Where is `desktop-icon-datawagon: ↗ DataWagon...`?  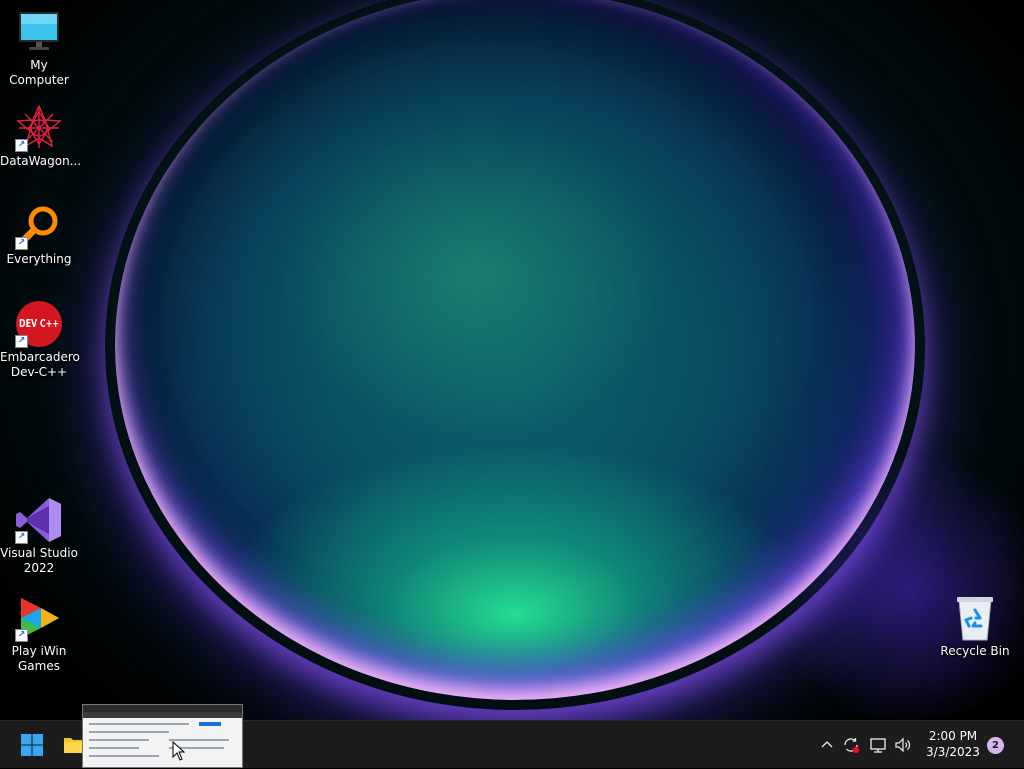 desktop-icon-datawagon: ↗ DataWagon... is located at coordinates (41, 136).